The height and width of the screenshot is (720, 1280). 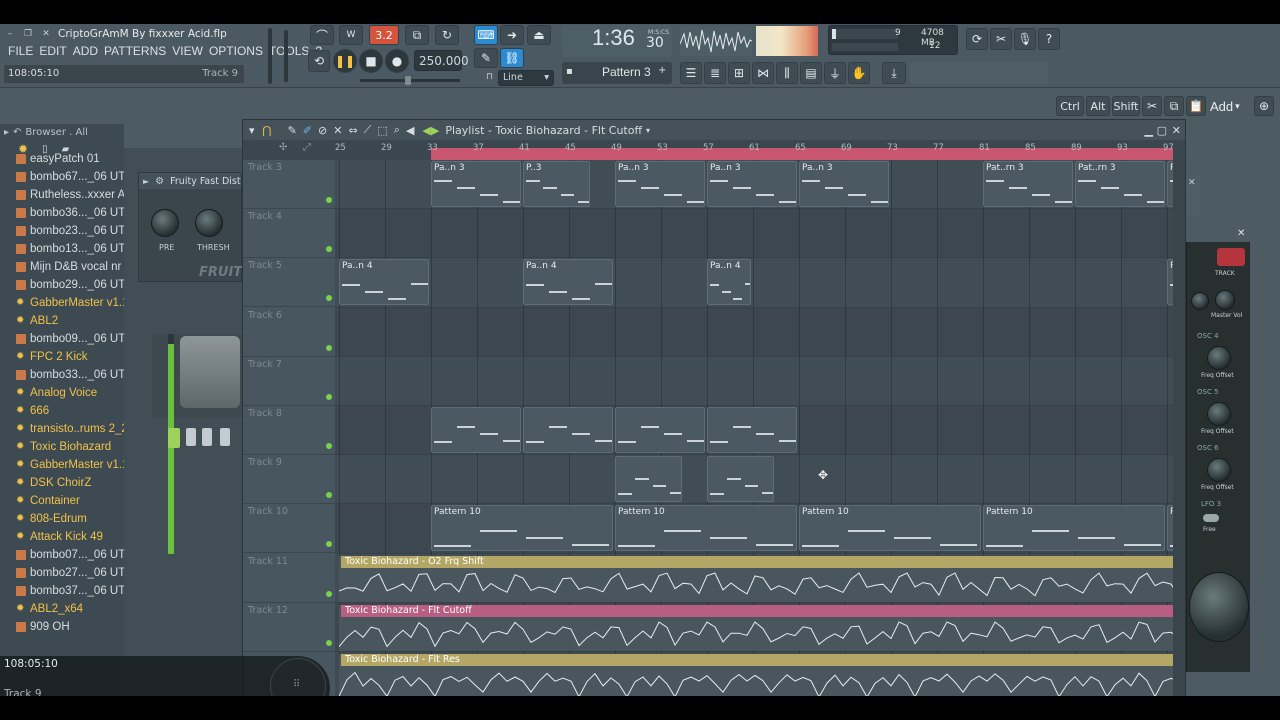 I want to click on menu-edit: EDIT, so click(x=52, y=51).